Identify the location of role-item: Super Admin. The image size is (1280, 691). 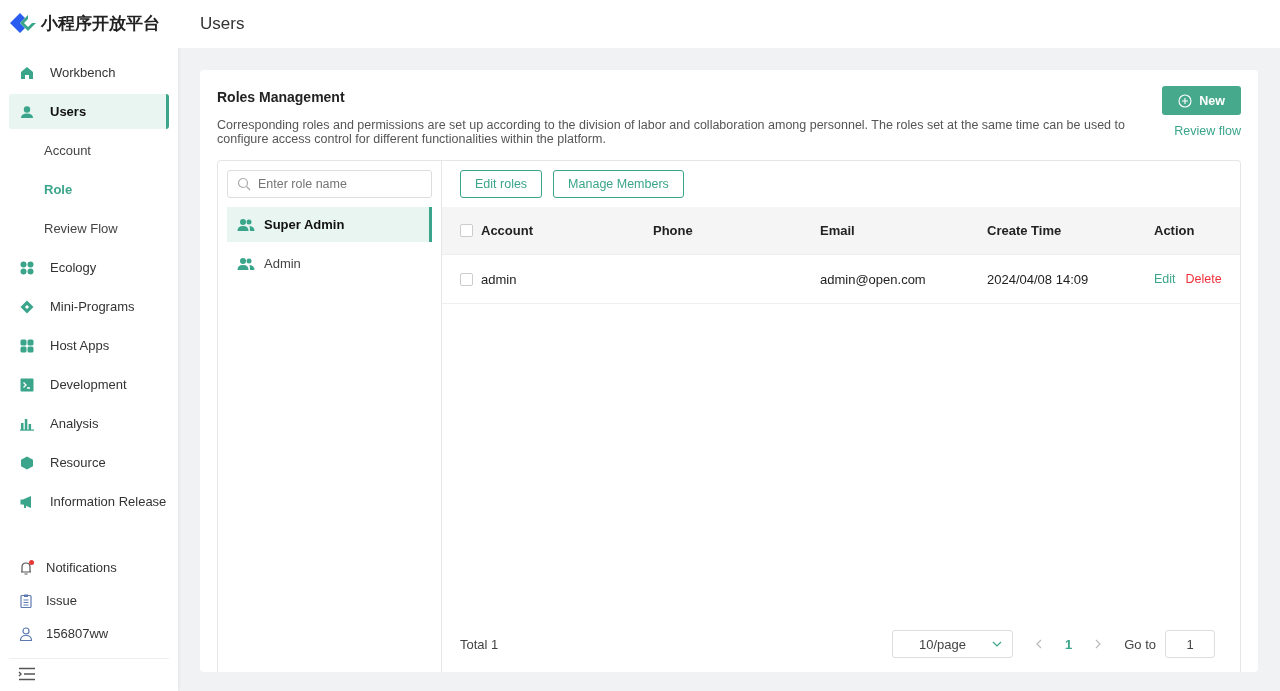
(329, 224).